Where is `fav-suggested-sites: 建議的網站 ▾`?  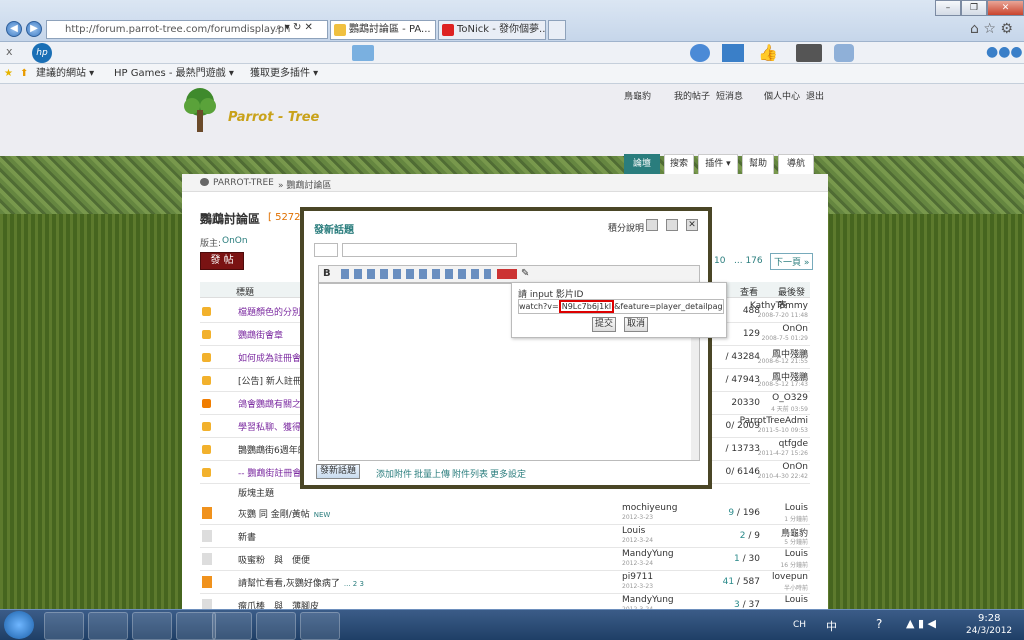 fav-suggested-sites: 建議的網站 ▾ is located at coordinates (65, 73).